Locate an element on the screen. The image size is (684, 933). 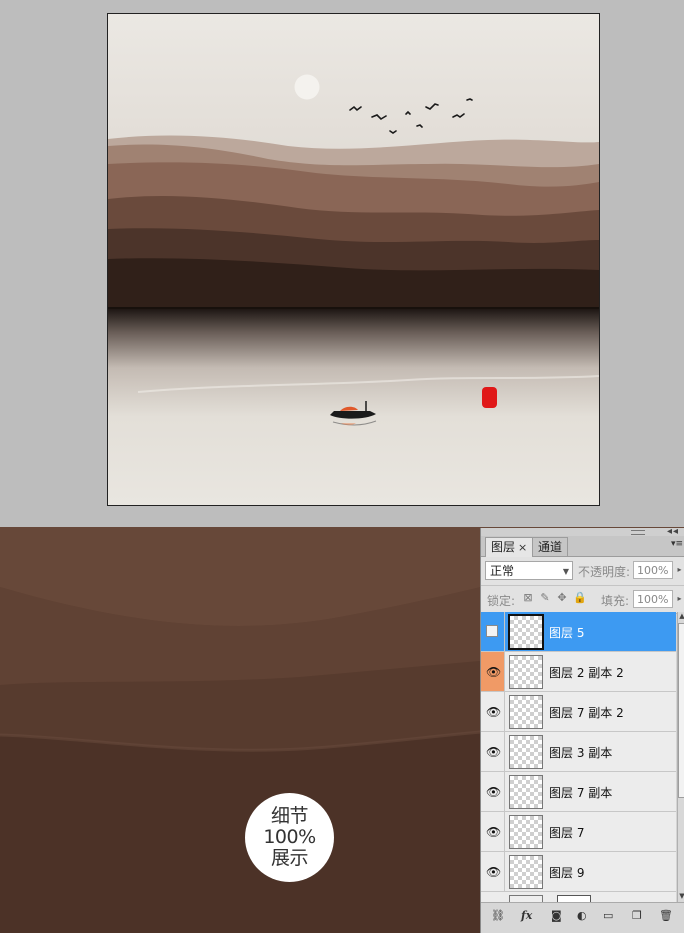
layer-name: 图层 7 副本 is located at coordinates (580, 792).